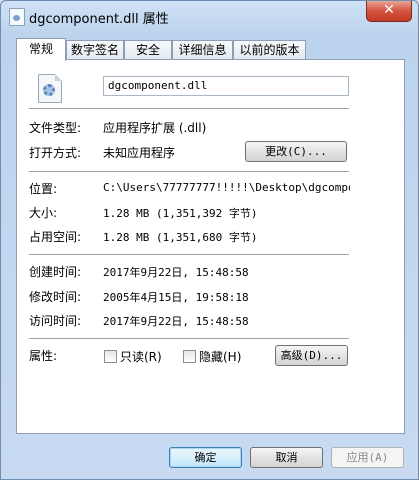  Describe the element at coordinates (176, 321) in the screenshot. I see `accessed-value: 2017年9月22日, 15:48:58` at that location.